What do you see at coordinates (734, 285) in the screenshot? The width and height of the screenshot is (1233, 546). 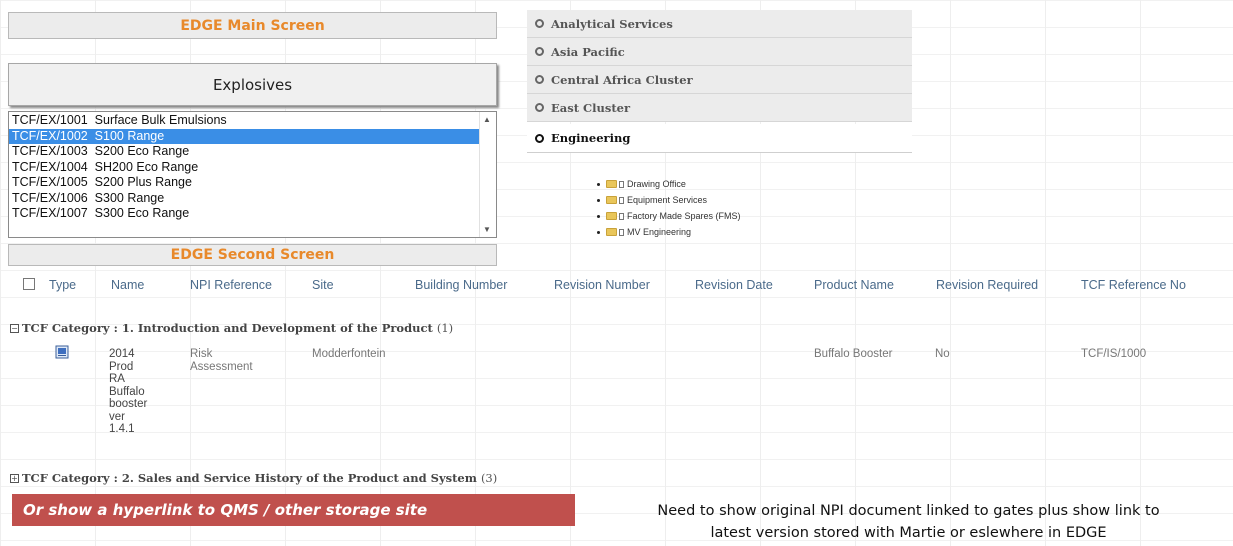 I see `column-header-revision-date: Revision Date` at bounding box center [734, 285].